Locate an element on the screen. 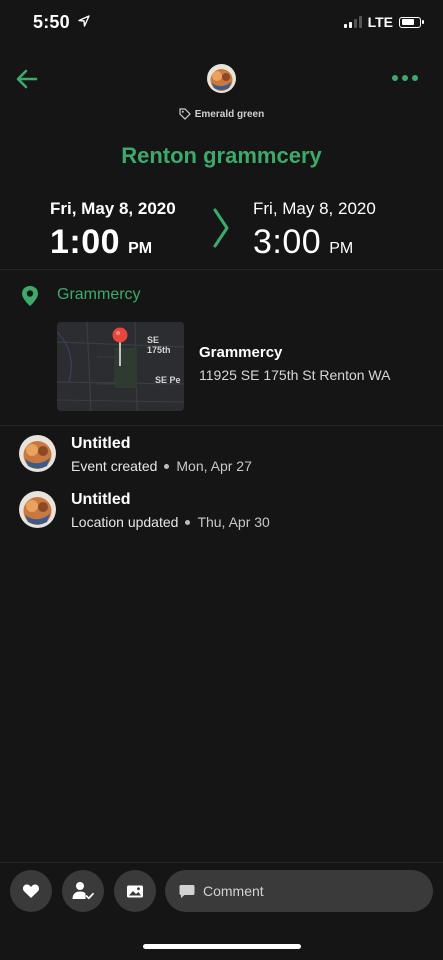 The height and width of the screenshot is (960, 443). rsvp-button is located at coordinates (83, 891).